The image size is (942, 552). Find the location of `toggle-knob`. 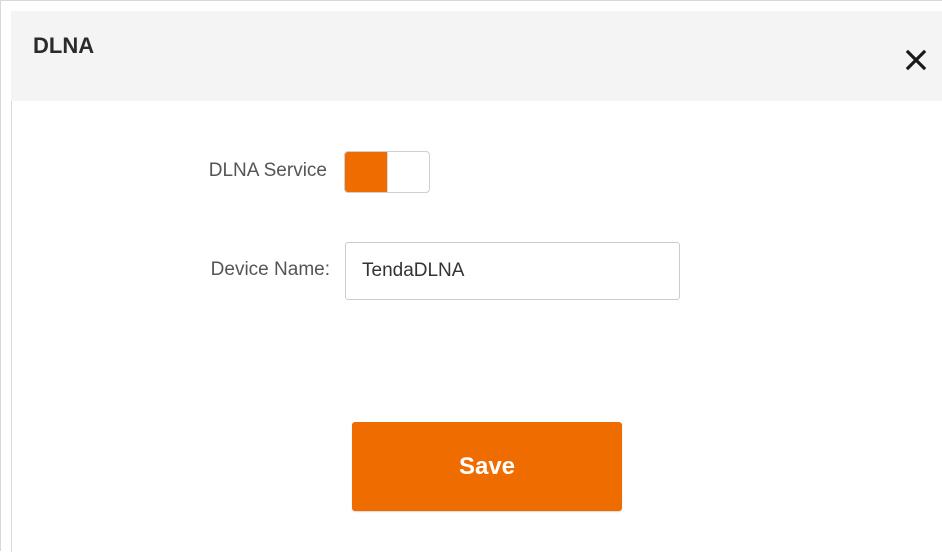

toggle-knob is located at coordinates (408, 172).